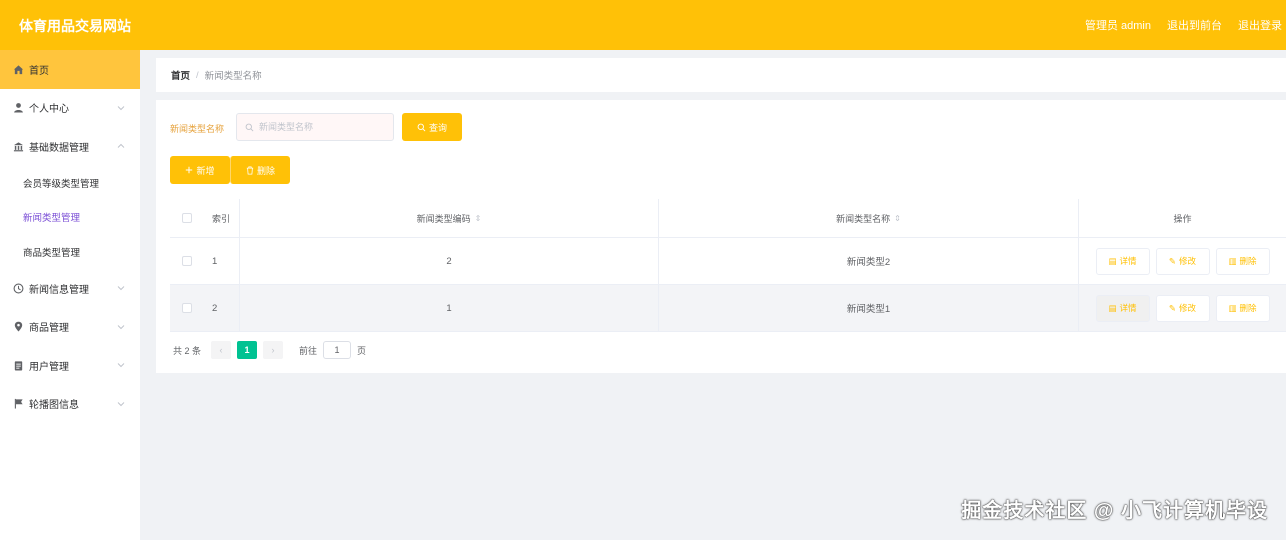 The image size is (1286, 540). What do you see at coordinates (449, 261) in the screenshot?
I see `row-code: 2` at bounding box center [449, 261].